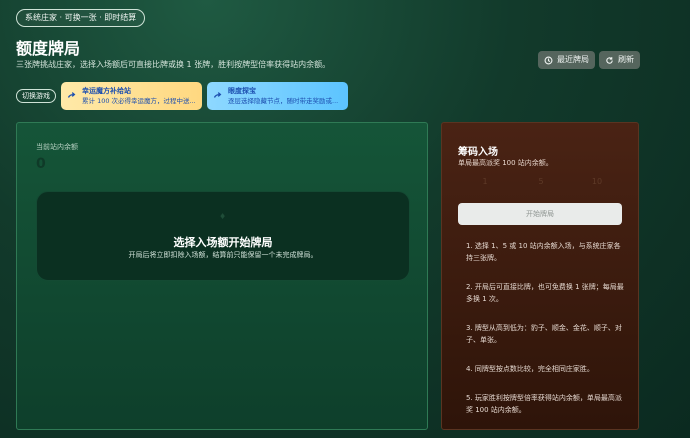  What do you see at coordinates (81, 18) in the screenshot?
I see `status-pill: 系统庄家 · 可换一张 · 即时结算` at bounding box center [81, 18].